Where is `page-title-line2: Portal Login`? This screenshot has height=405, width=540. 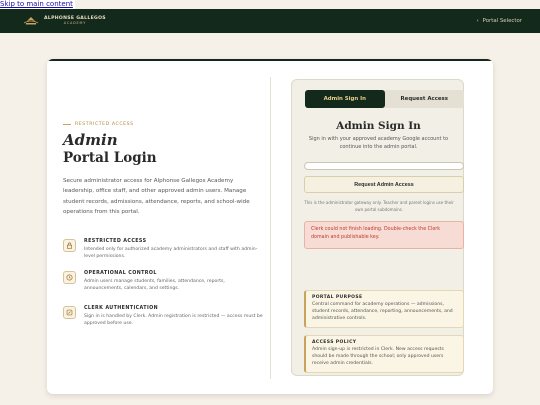 page-title-line2: Portal Login is located at coordinates (110, 158).